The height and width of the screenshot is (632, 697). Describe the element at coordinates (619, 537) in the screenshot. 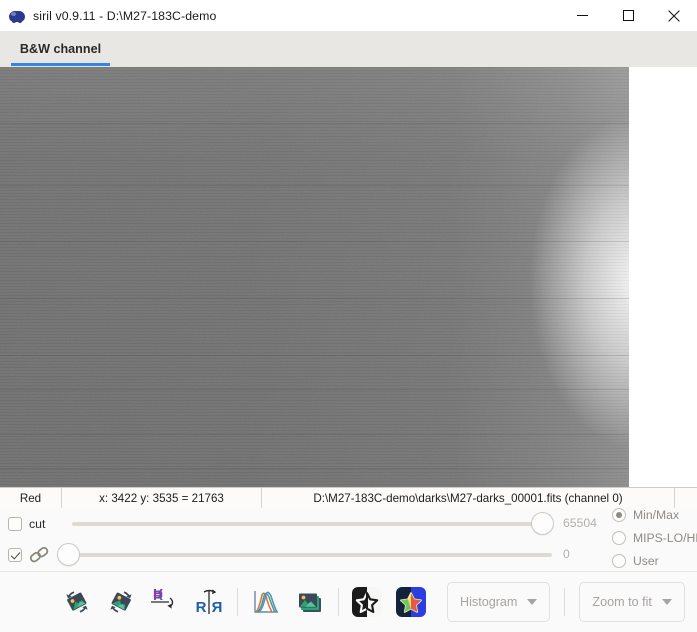

I see `radio-mips` at that location.